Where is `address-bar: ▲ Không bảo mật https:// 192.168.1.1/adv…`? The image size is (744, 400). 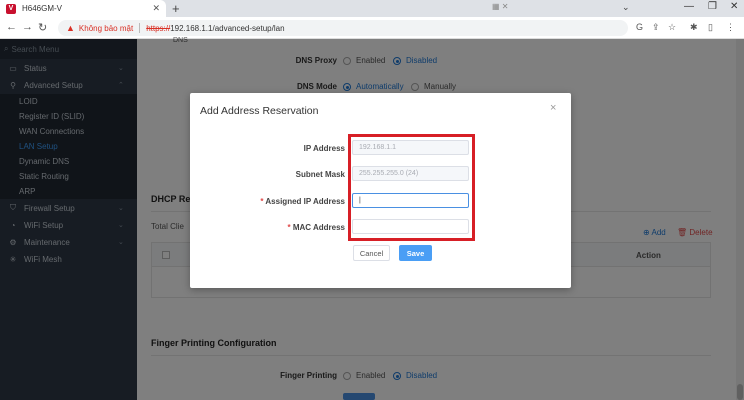 address-bar: ▲ Không bảo mật https:// 192.168.1.1/adv… is located at coordinates (343, 28).